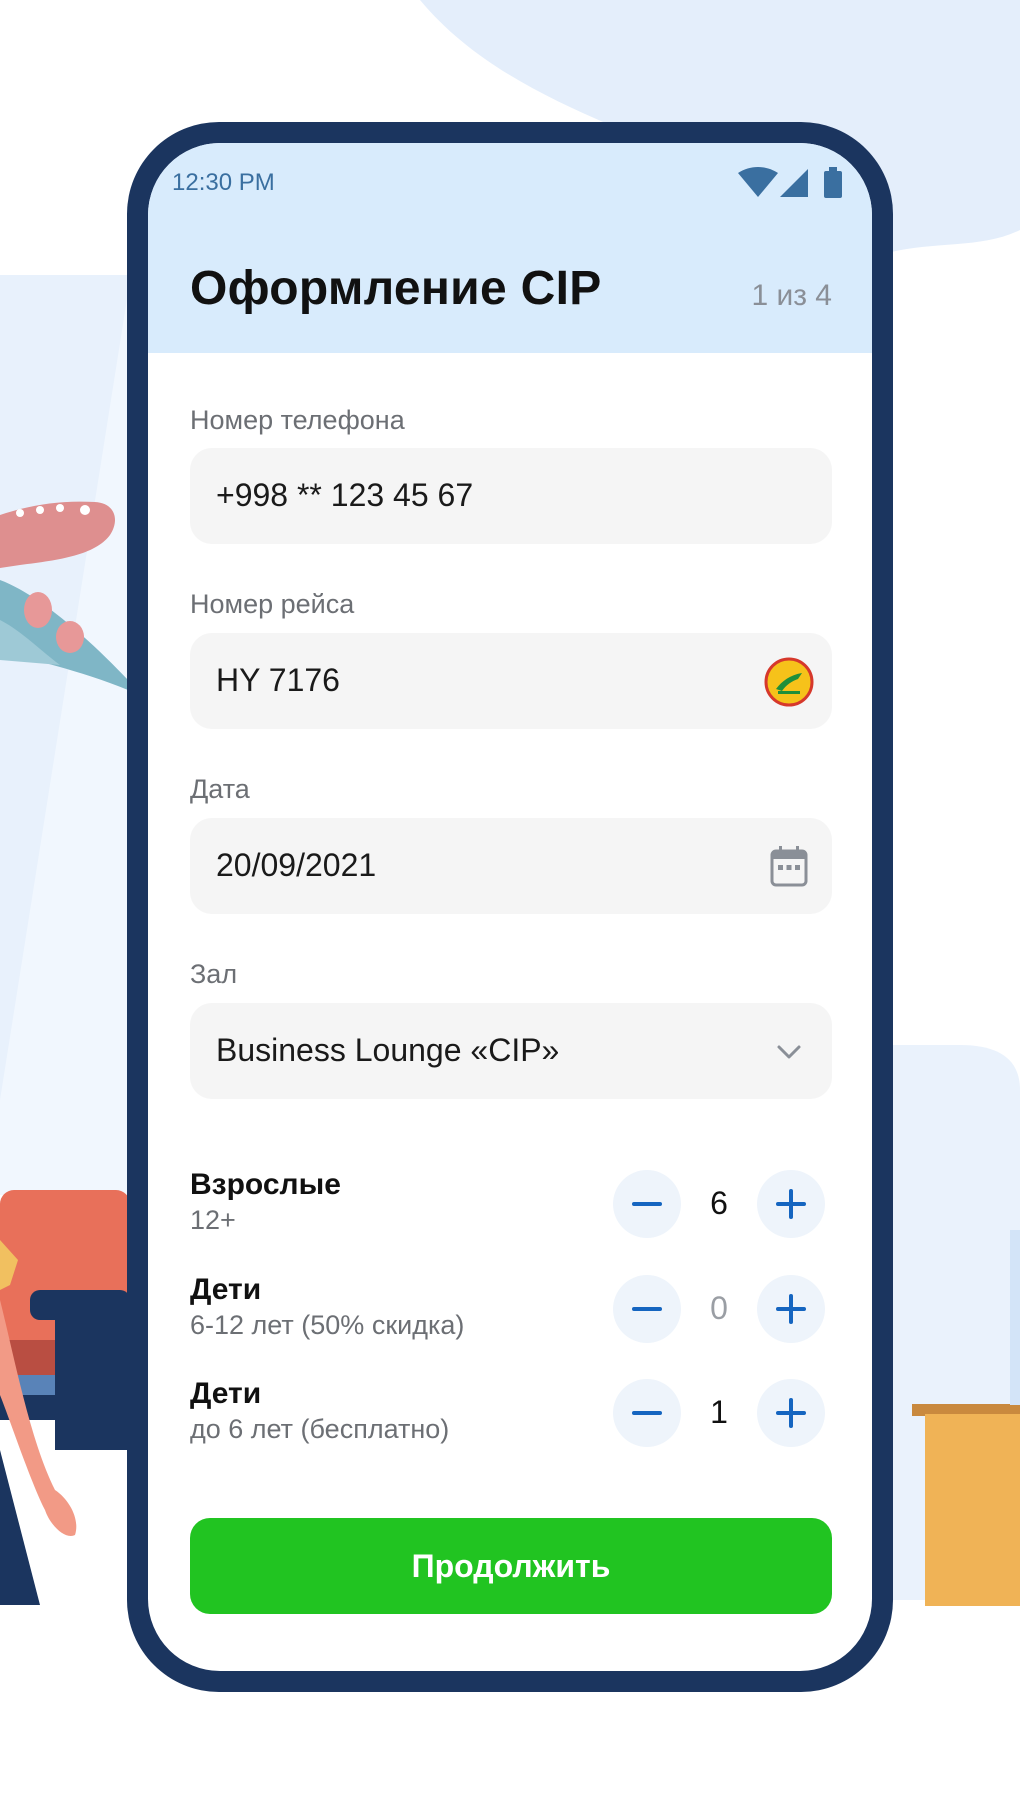  Describe the element at coordinates (719, 1203) in the screenshot. I see `counter-value: 6` at that location.